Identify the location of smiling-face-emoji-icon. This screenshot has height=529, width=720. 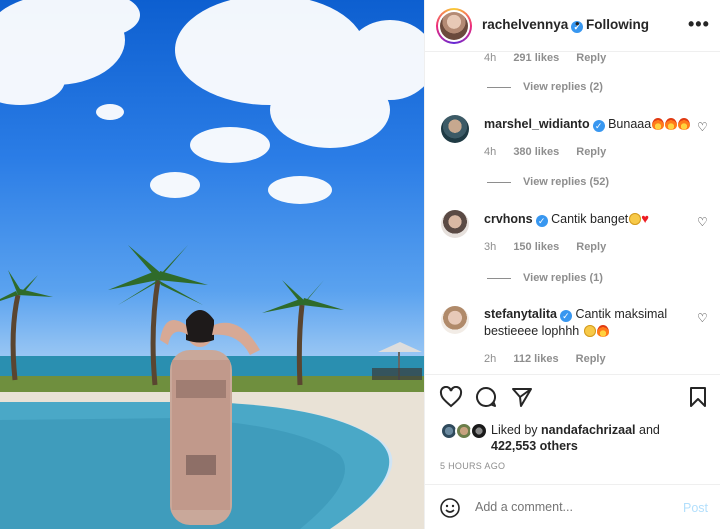
(635, 219).